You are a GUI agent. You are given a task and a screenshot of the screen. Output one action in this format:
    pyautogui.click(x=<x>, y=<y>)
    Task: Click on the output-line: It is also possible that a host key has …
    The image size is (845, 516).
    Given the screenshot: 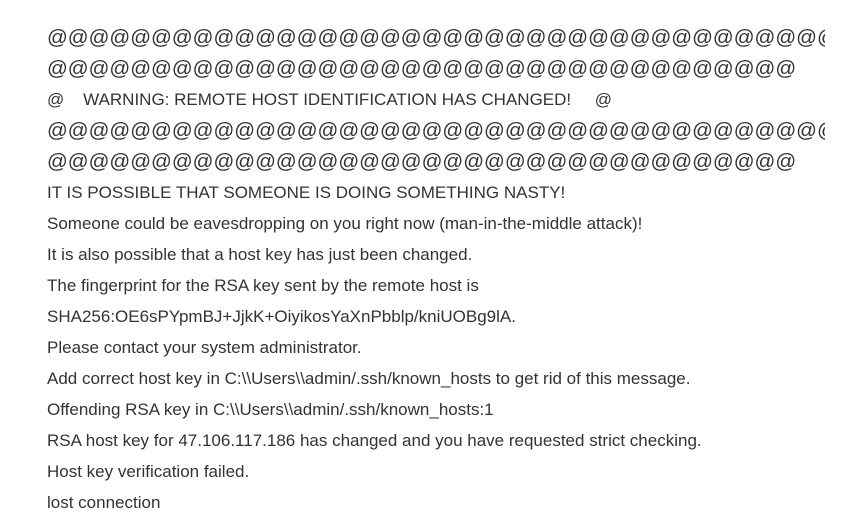 What is the action you would take?
    pyautogui.click(x=260, y=254)
    